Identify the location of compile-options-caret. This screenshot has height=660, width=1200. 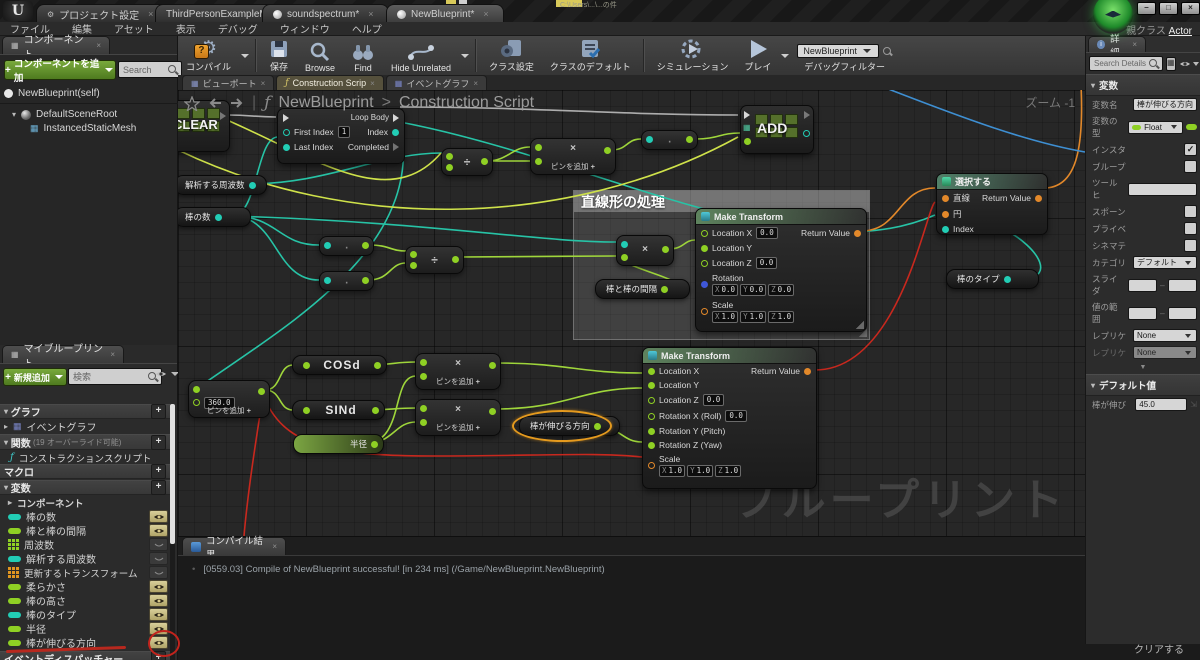
(245, 55).